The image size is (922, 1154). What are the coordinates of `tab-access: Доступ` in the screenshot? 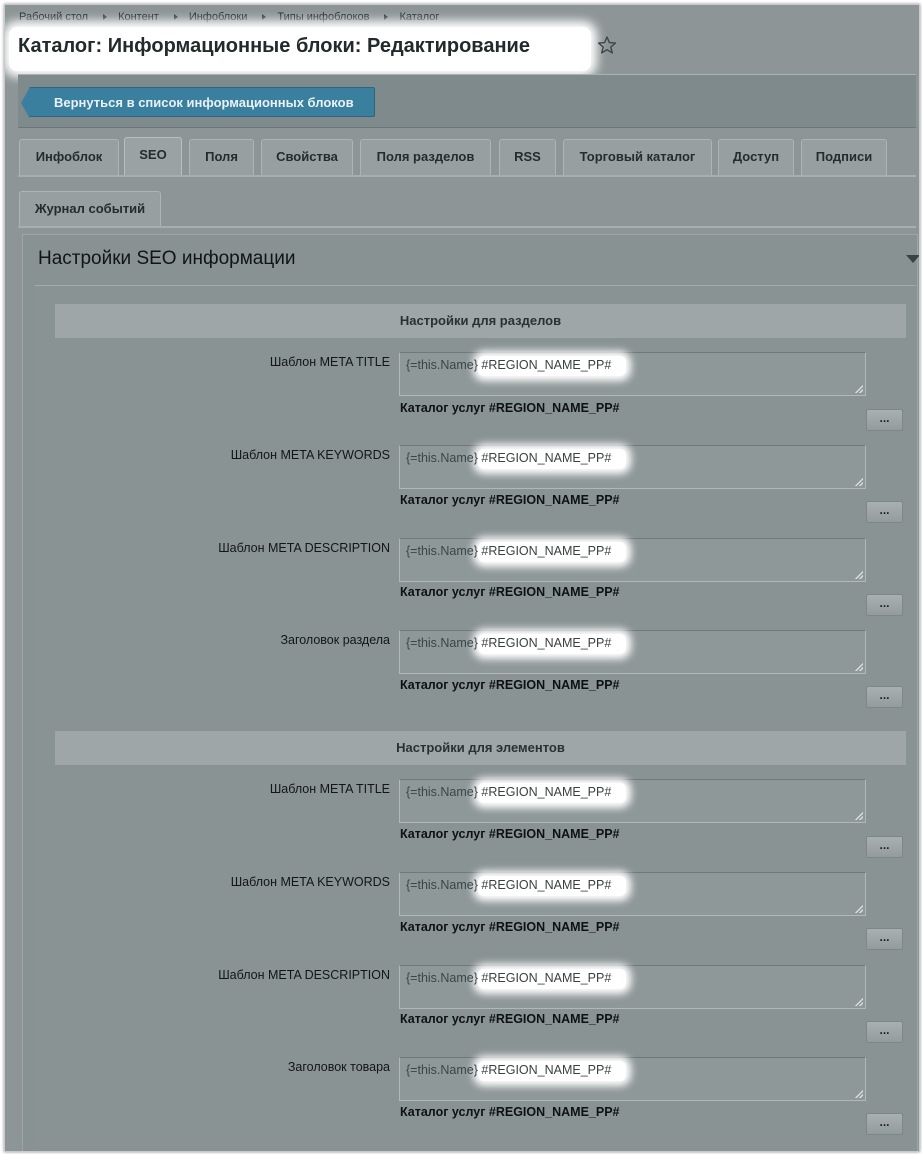 It's located at (756, 157).